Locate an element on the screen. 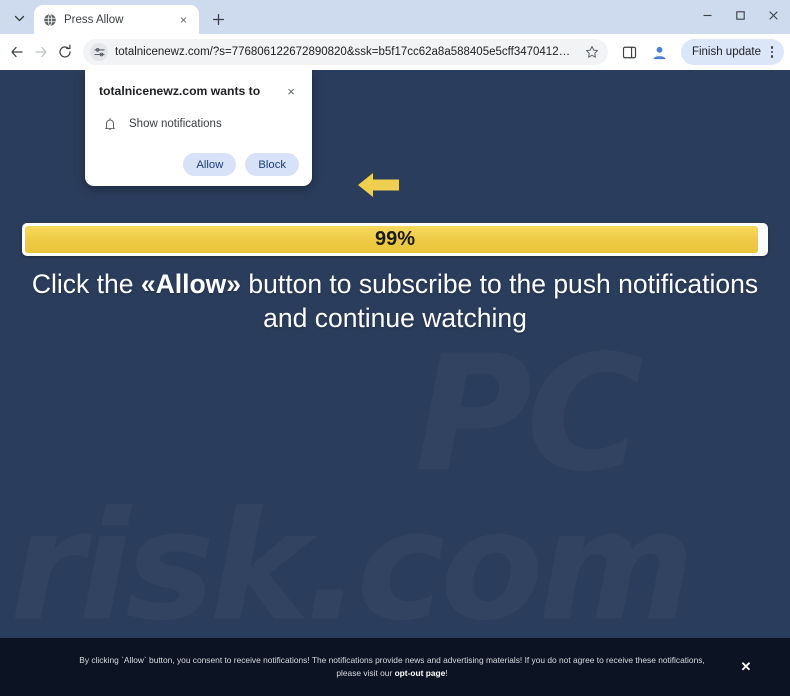 The width and height of the screenshot is (790, 696). finish-update-button: Finish update is located at coordinates (732, 52).